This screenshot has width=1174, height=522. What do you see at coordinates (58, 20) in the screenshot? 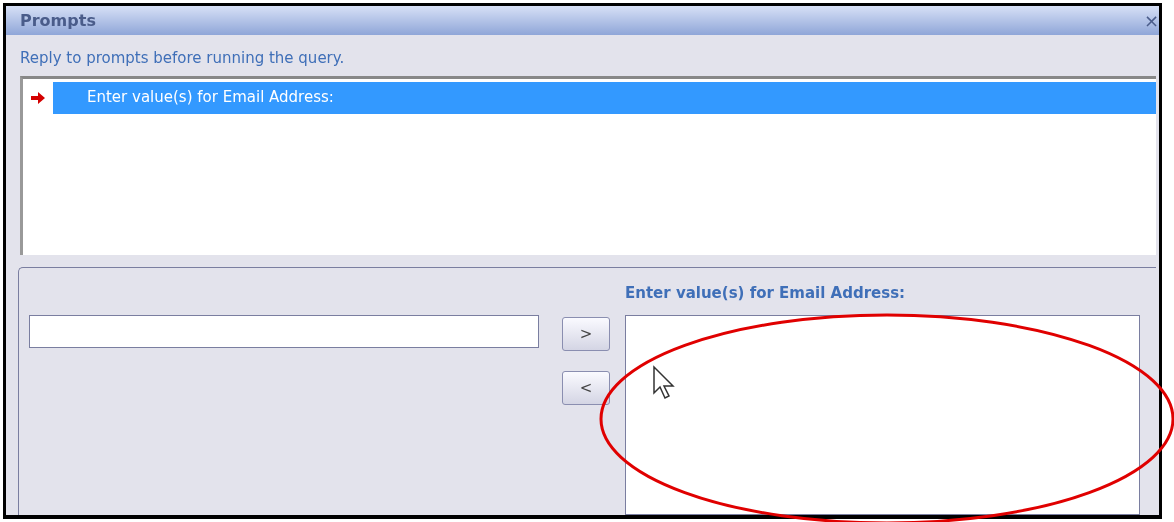
I see `window-title: Prompts` at bounding box center [58, 20].